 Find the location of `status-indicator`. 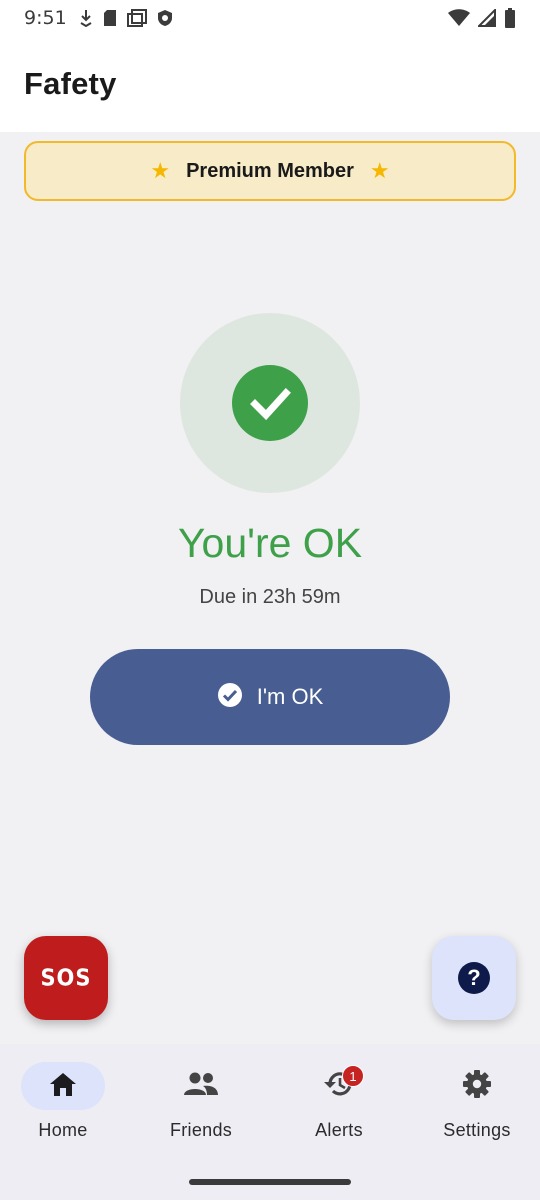

status-indicator is located at coordinates (270, 403).